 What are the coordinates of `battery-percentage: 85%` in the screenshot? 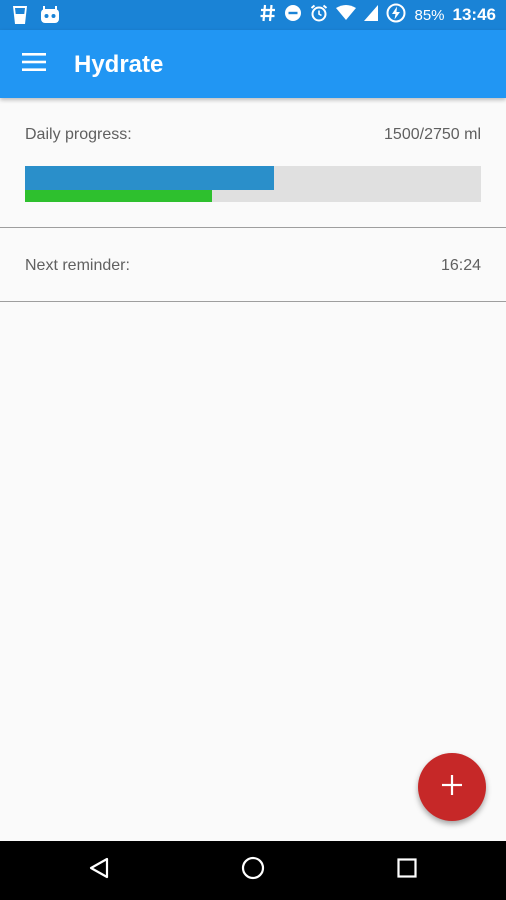 It's located at (429, 15).